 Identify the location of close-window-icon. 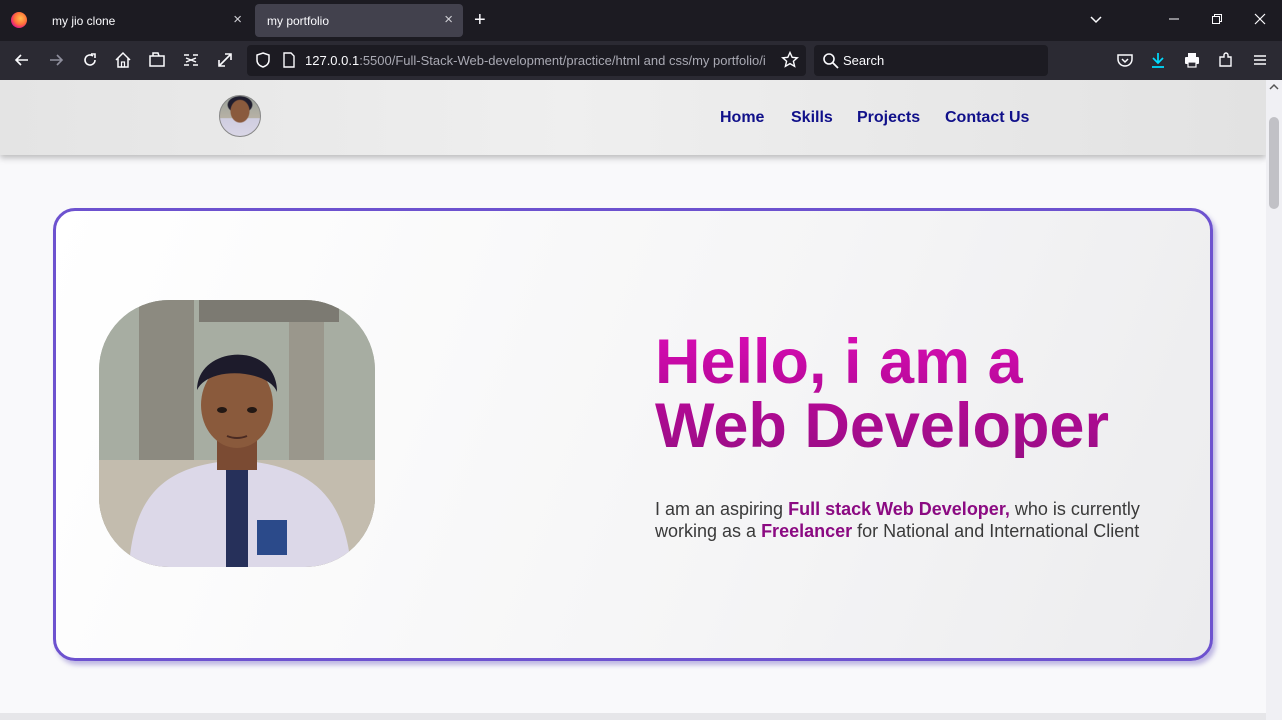
(1260, 20).